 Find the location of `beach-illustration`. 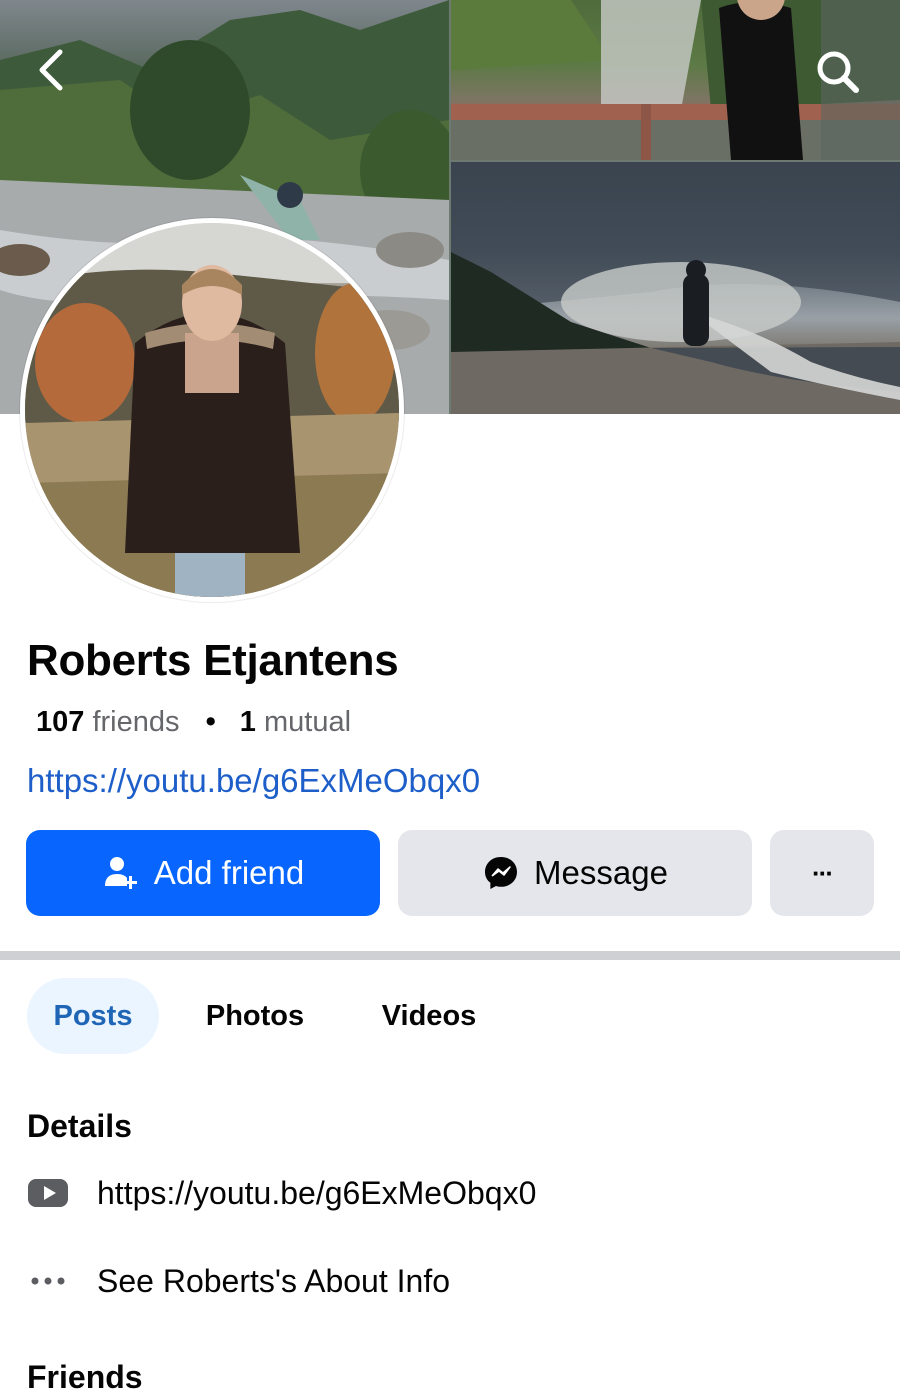

beach-illustration is located at coordinates (675, 288).